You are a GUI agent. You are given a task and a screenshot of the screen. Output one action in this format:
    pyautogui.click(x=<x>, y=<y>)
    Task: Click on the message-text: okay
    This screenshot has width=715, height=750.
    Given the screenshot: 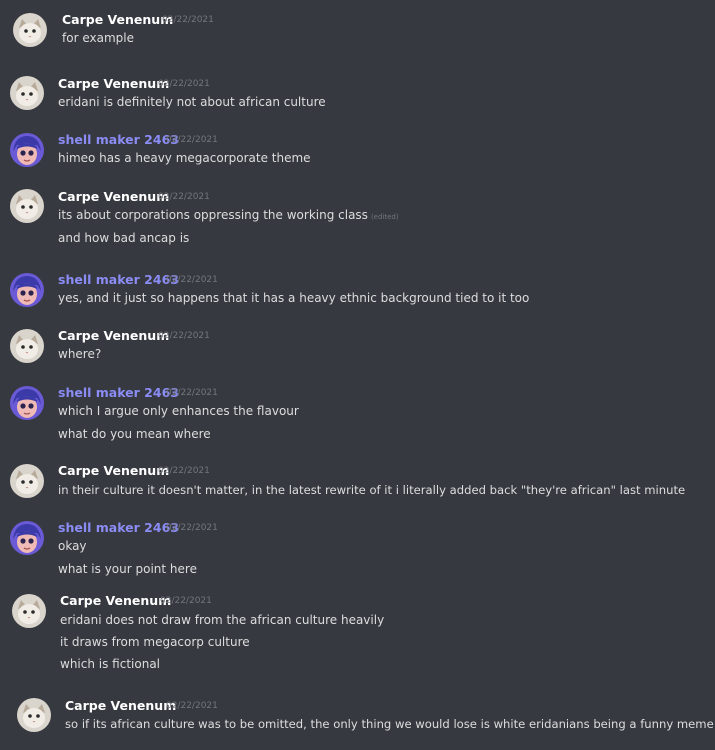 What is the action you would take?
    pyautogui.click(x=72, y=546)
    